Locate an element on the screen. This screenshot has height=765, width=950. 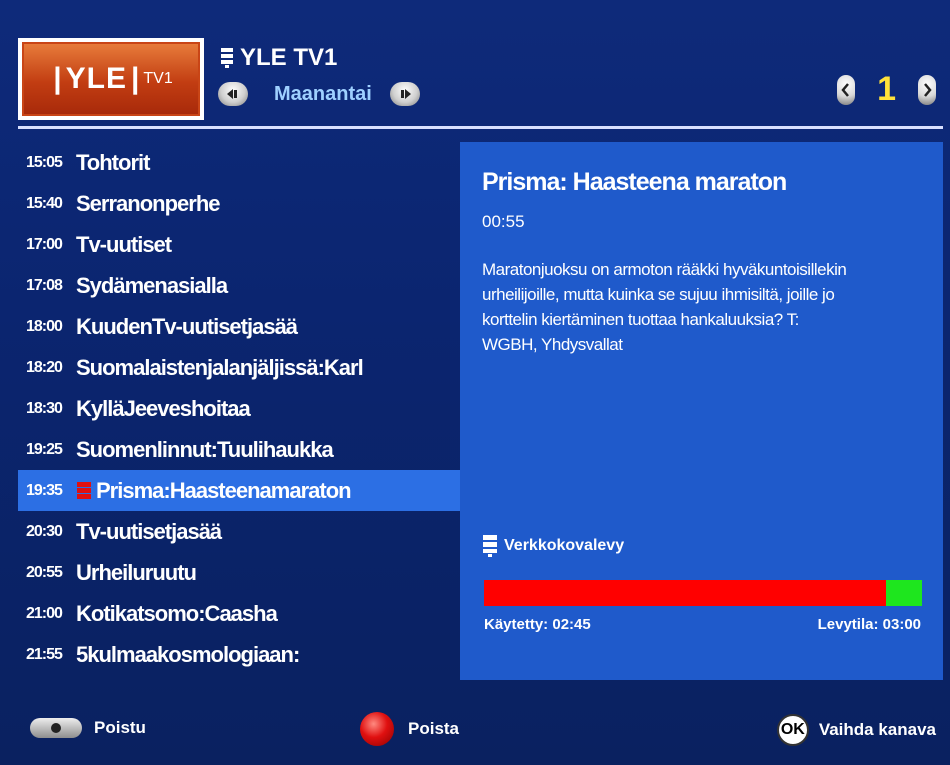
program-row: 15:40 Serranonperhe is located at coordinates (239, 203).